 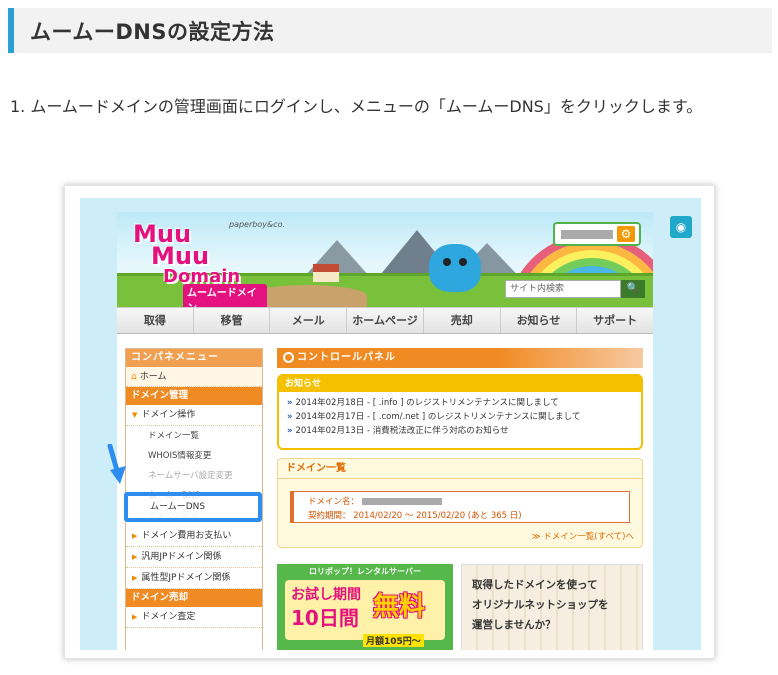 I want to click on news-title: お知らせ, so click(x=460, y=384).